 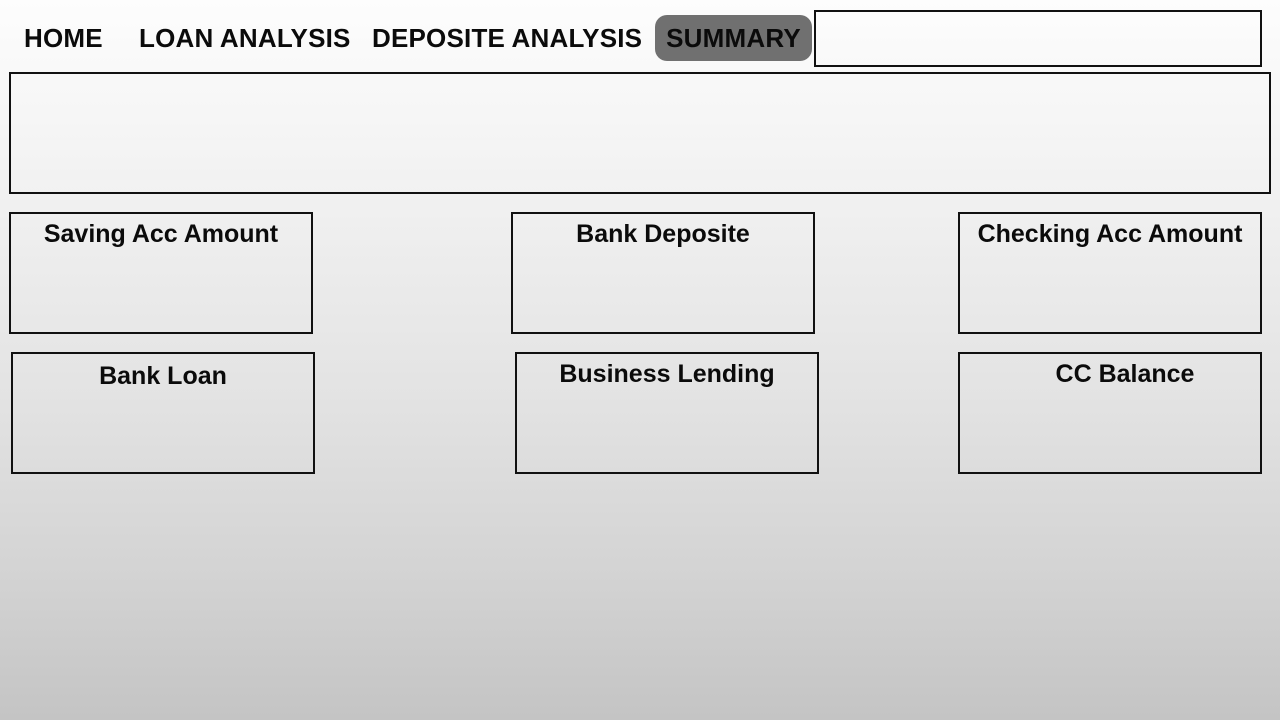 What do you see at coordinates (1110, 413) in the screenshot?
I see `kpi-card-cc-balance: CC Balance` at bounding box center [1110, 413].